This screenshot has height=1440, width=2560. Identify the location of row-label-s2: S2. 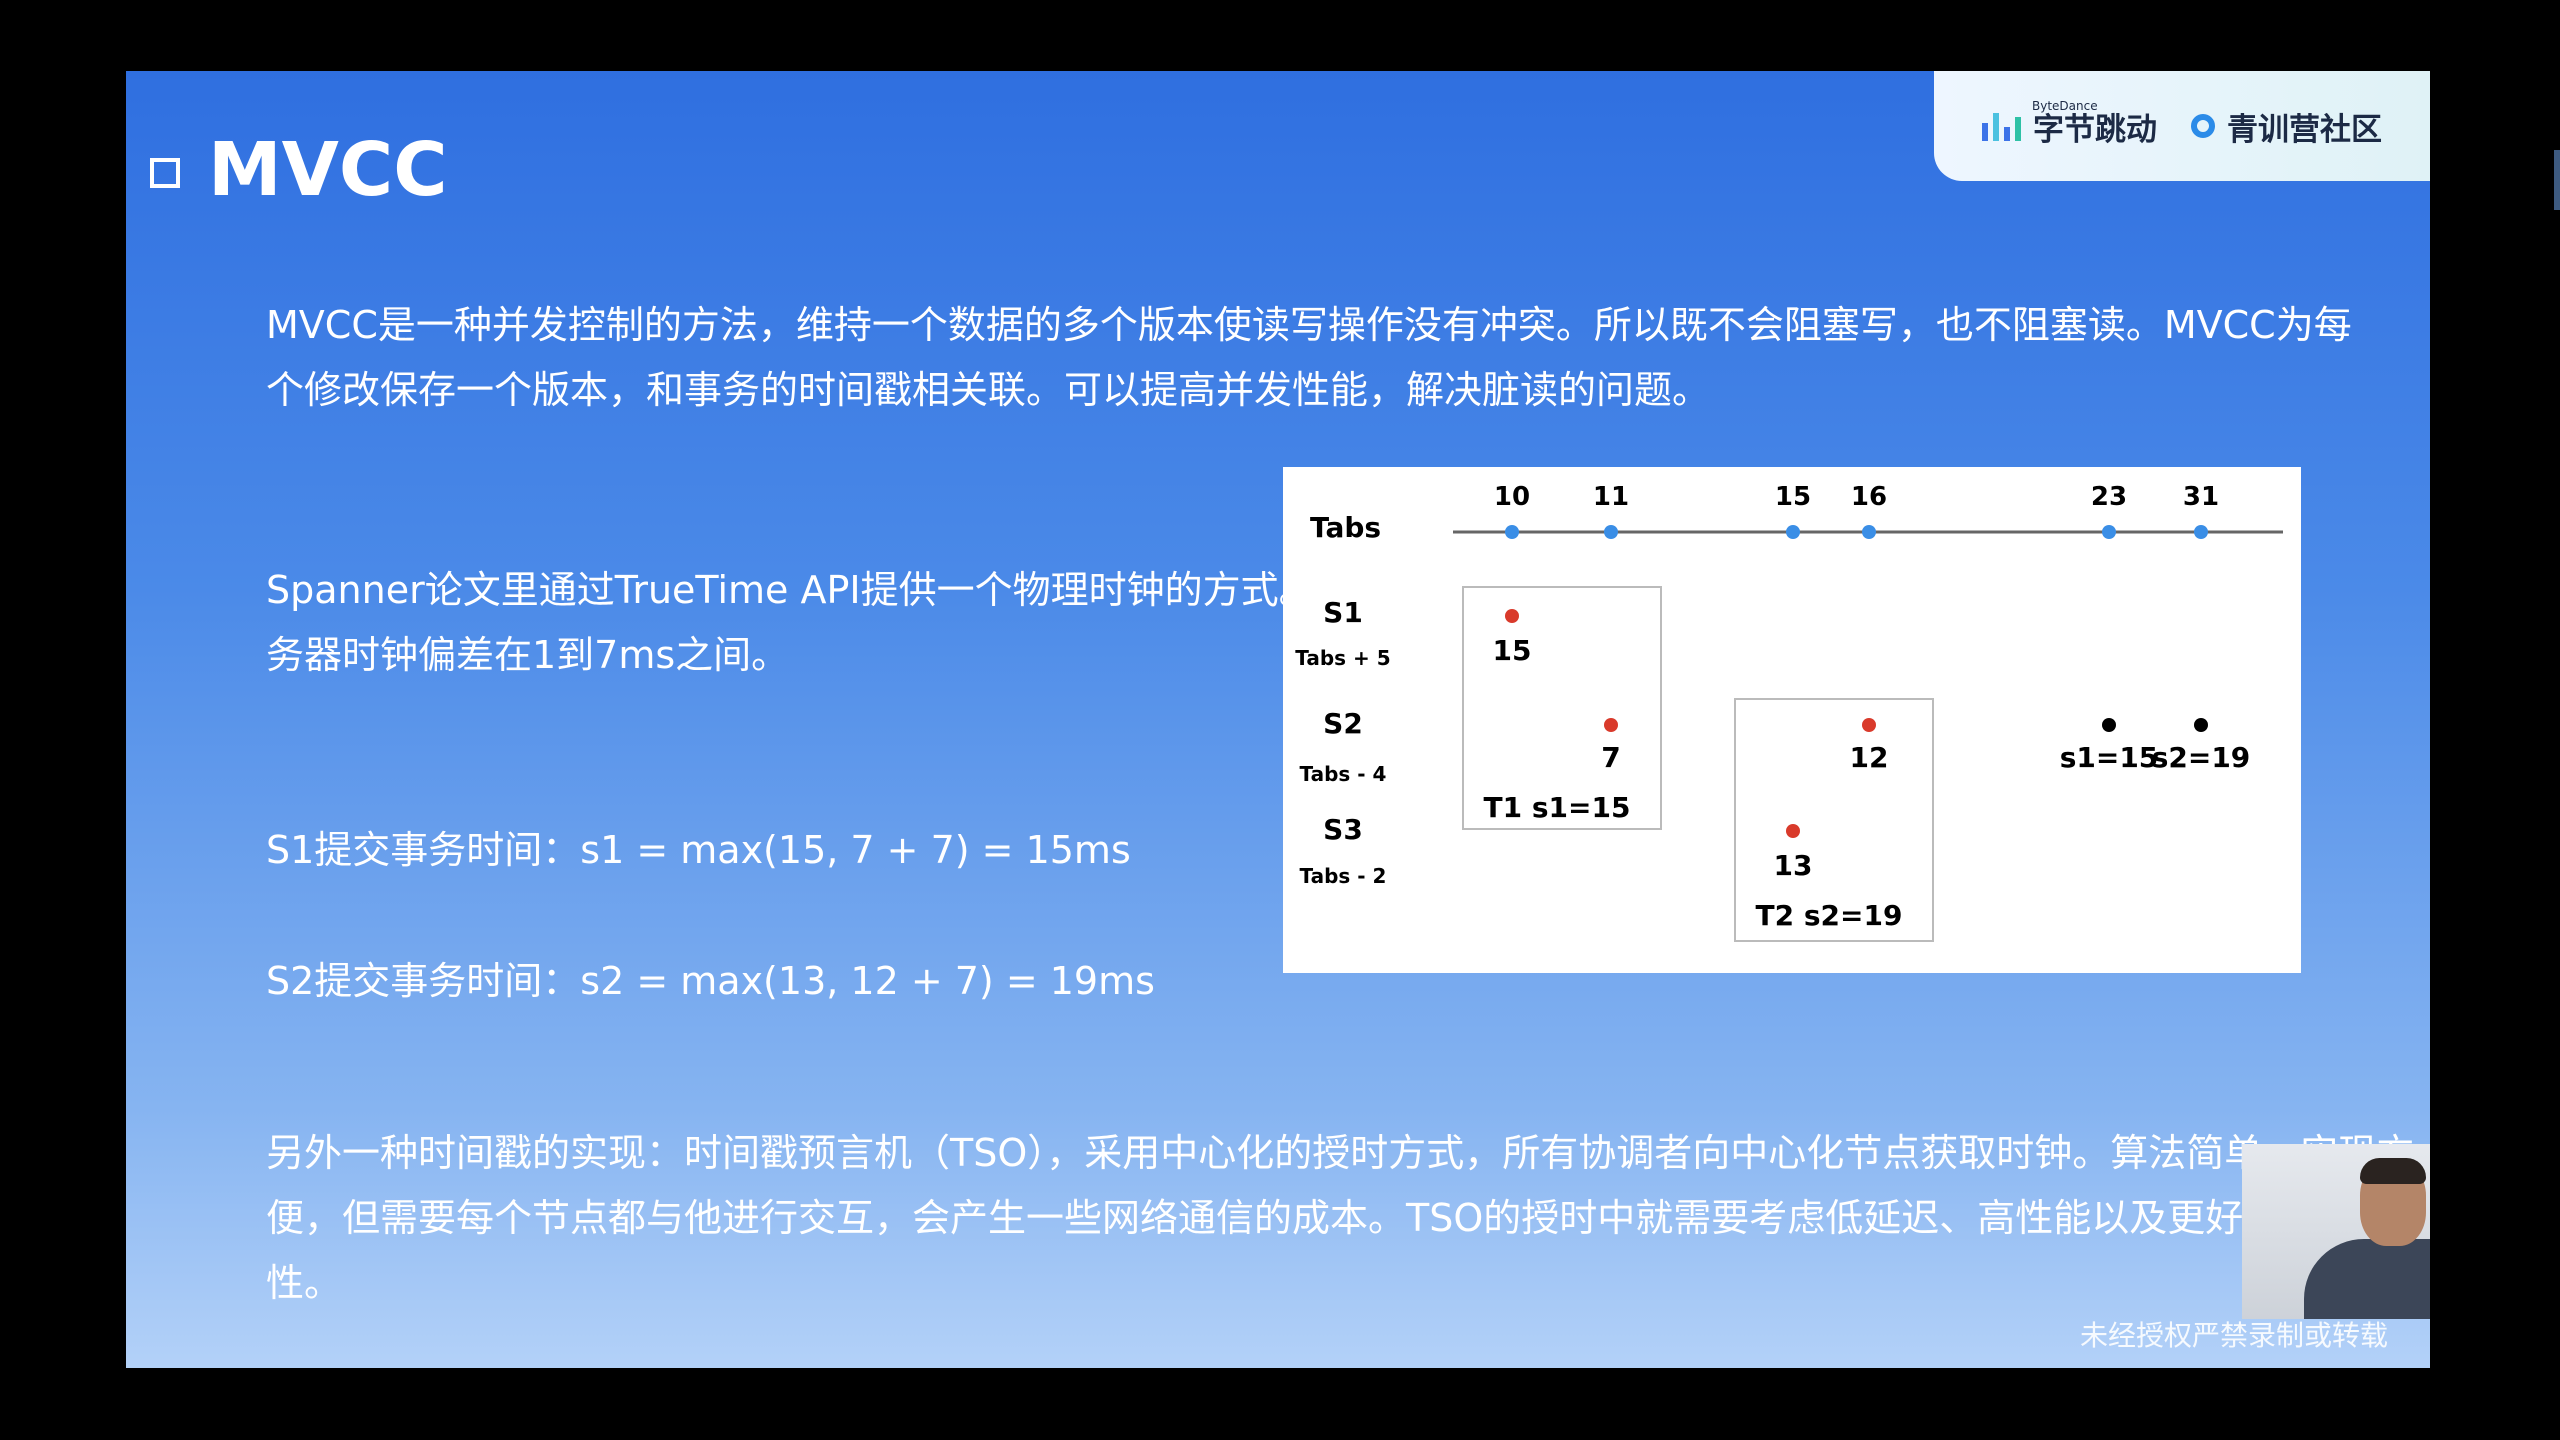
(1343, 723).